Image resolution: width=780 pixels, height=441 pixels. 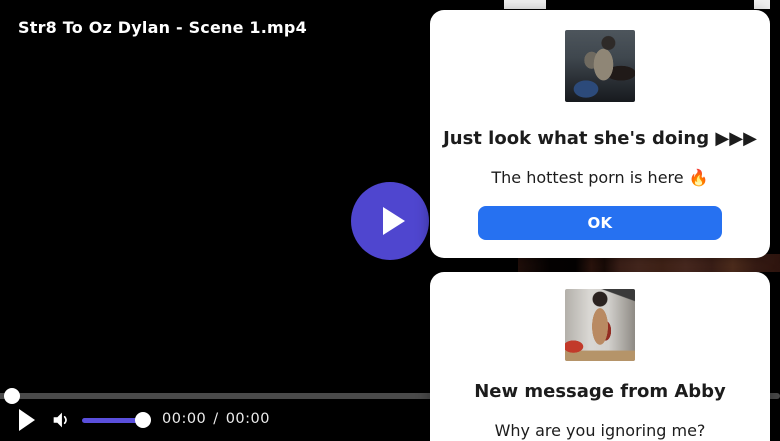 What do you see at coordinates (600, 177) in the screenshot?
I see `popup-message: The hottest porn is here 🔥` at bounding box center [600, 177].